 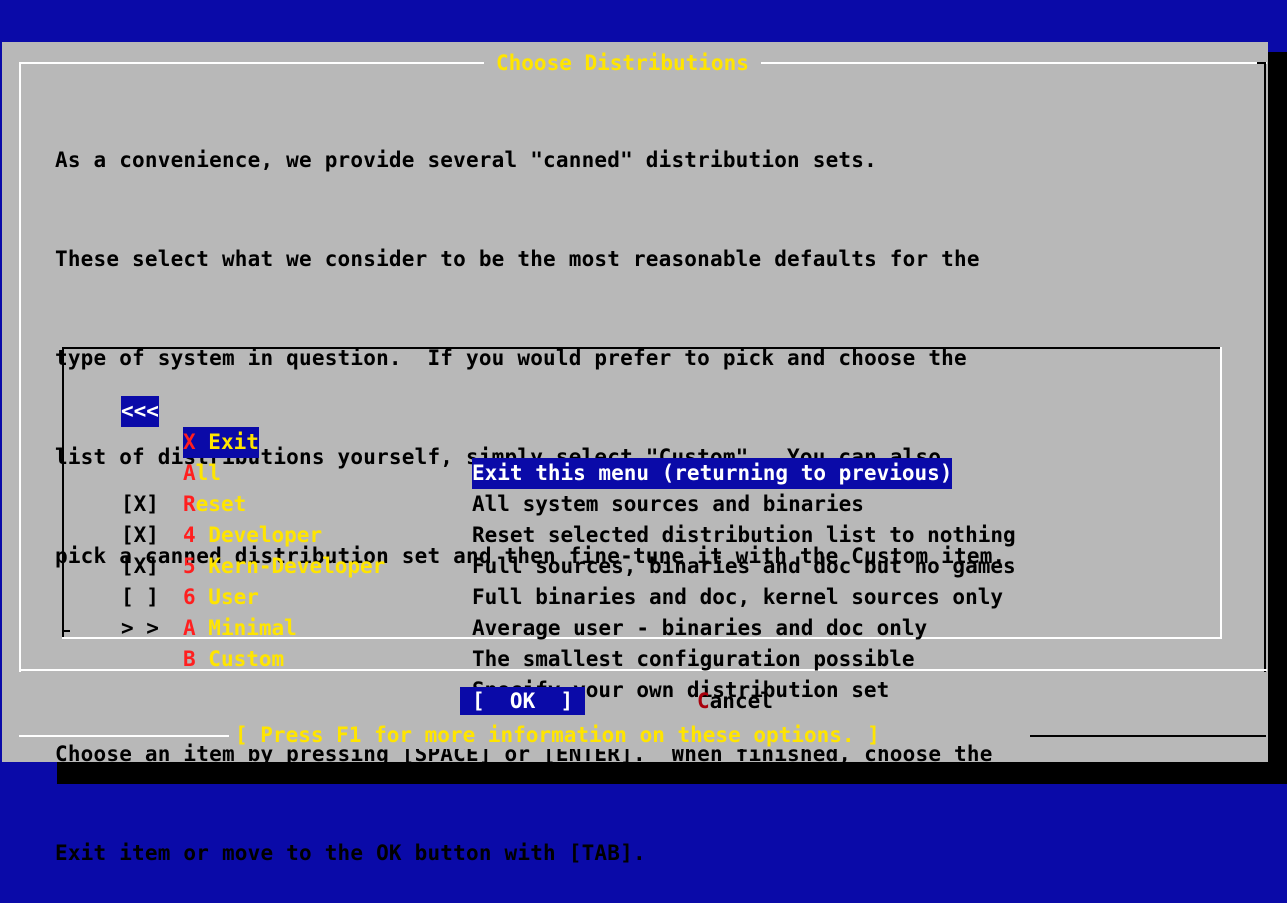 I want to click on dialog-title: Choose Distributions, so click(x=622, y=63).